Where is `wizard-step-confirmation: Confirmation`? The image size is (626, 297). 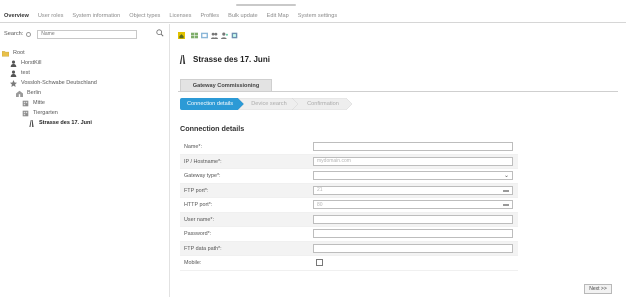
wizard-step-confirmation: Confirmation is located at coordinates (323, 104).